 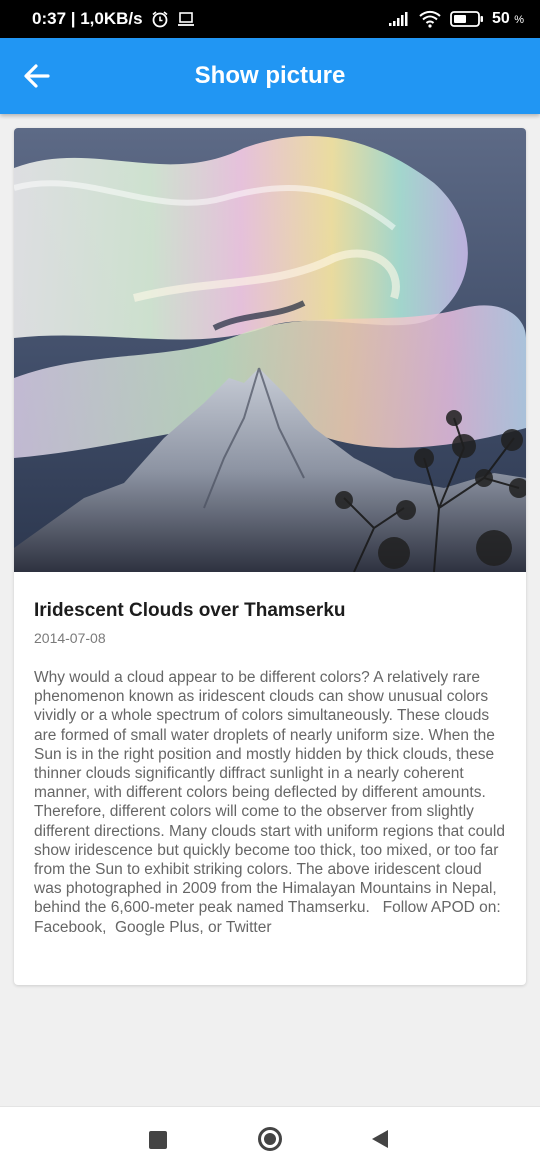 I want to click on status-left: 0:37 | 1,0KB/s, so click(x=113, y=19).